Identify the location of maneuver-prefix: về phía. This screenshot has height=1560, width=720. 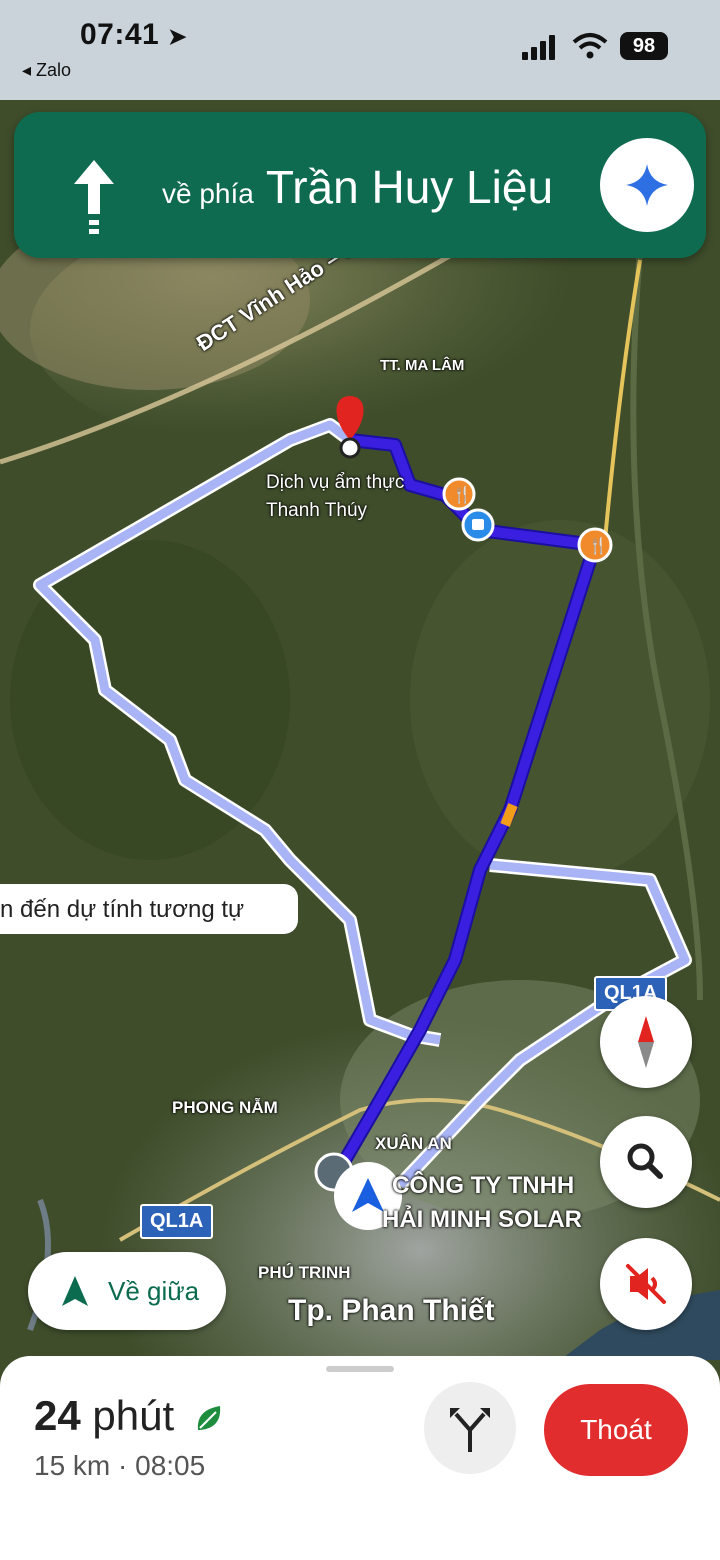
(208, 193).